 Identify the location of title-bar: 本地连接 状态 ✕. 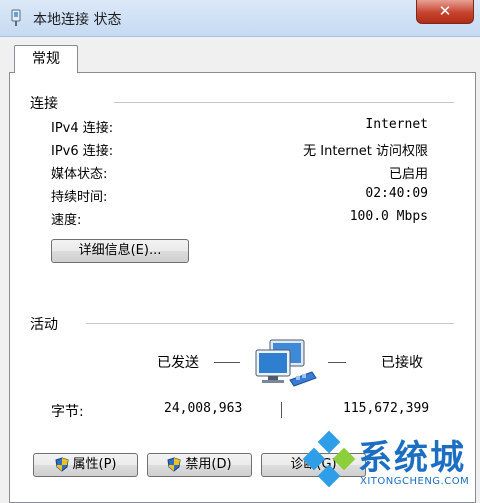
(240, 18).